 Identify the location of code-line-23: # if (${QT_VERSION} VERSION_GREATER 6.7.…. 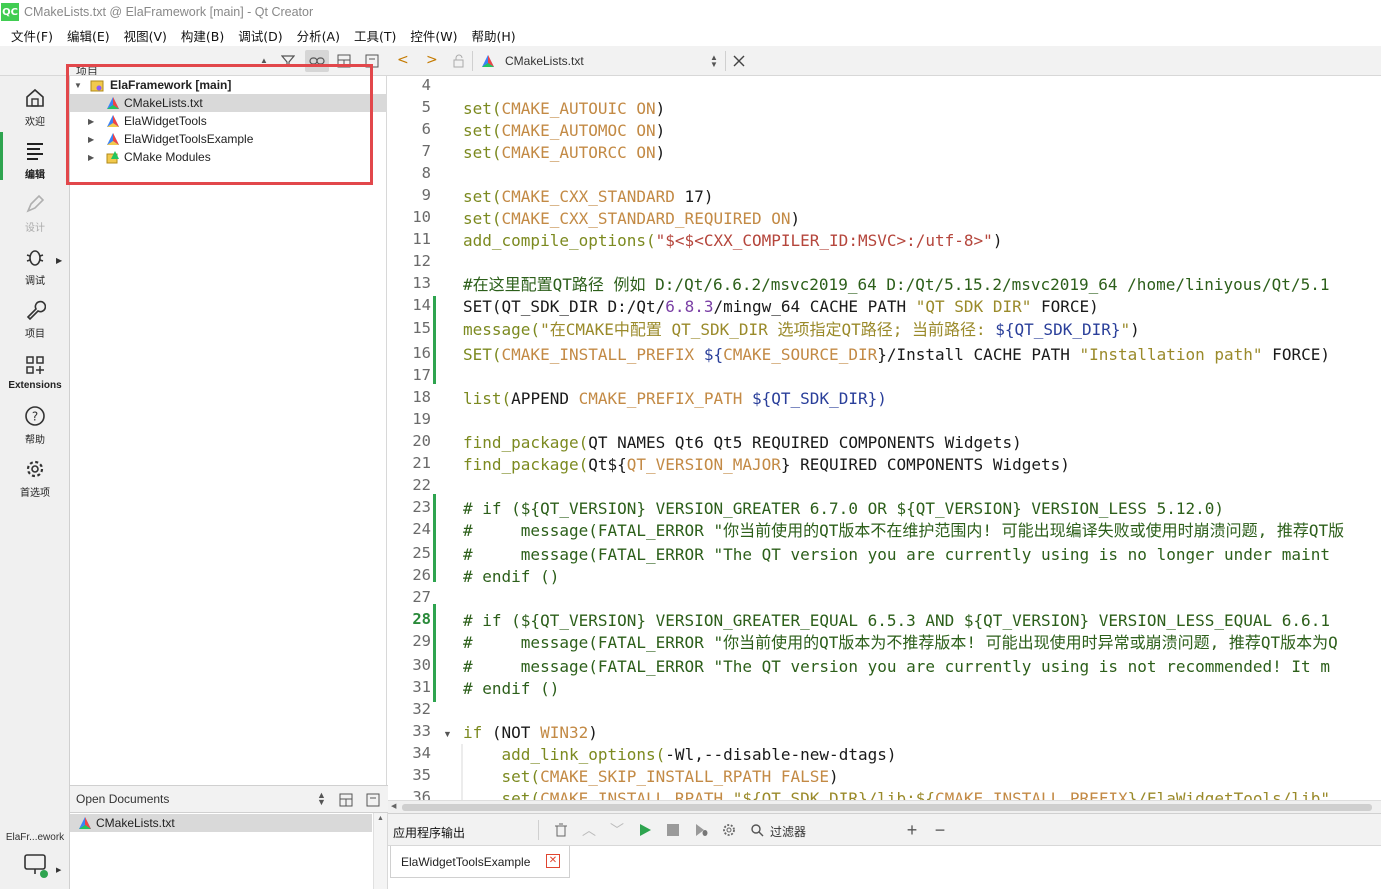
(843, 508).